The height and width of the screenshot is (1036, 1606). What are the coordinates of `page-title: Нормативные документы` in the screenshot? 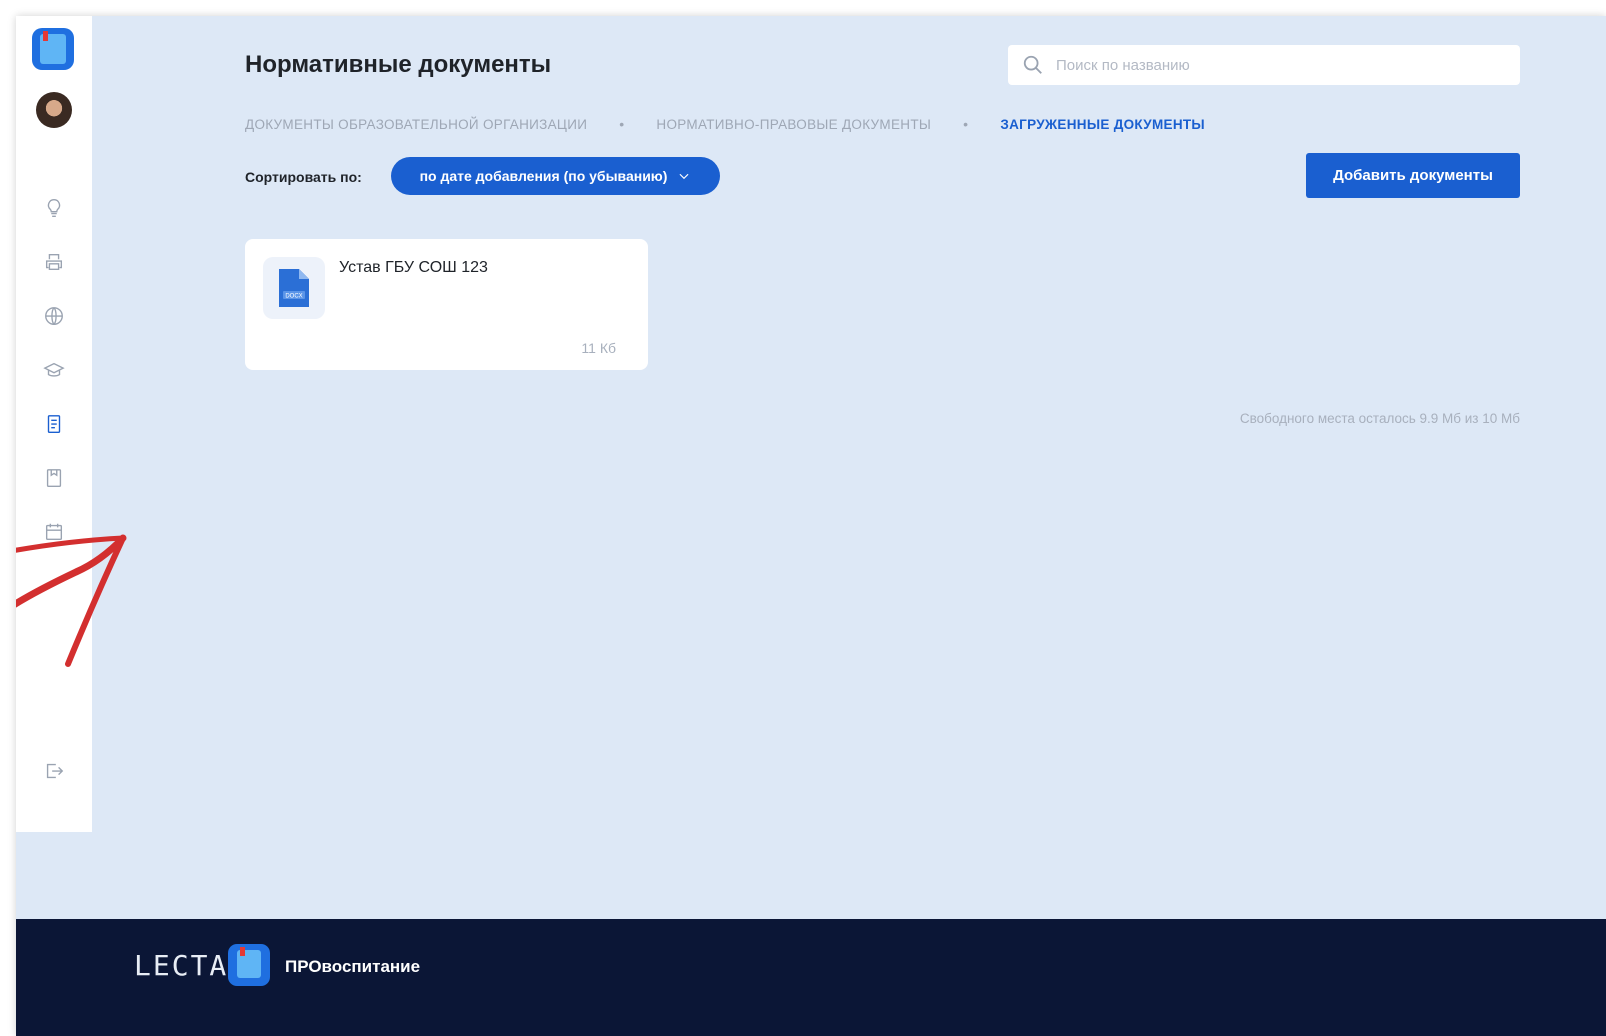 It's located at (398, 64).